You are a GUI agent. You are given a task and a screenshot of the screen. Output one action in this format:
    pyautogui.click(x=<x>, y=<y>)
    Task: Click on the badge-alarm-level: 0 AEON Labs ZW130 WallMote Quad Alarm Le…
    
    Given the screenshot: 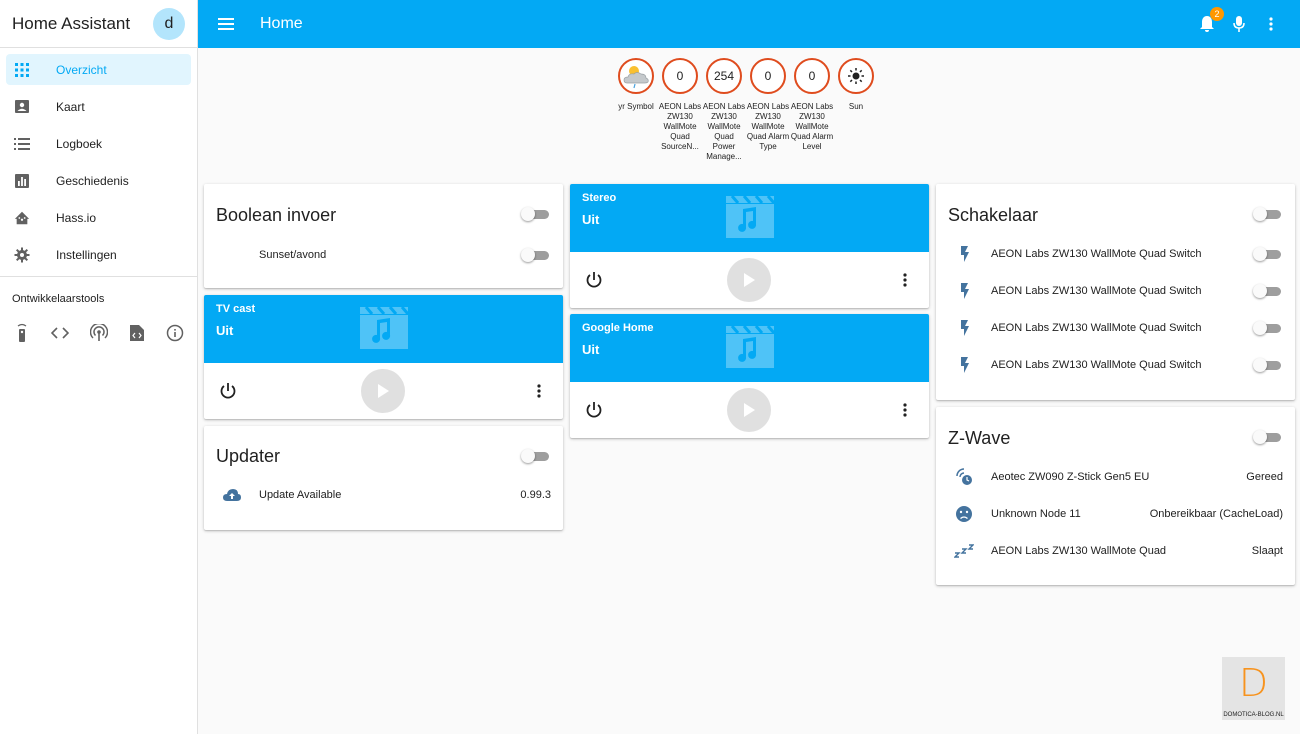 What is the action you would take?
    pyautogui.click(x=812, y=110)
    